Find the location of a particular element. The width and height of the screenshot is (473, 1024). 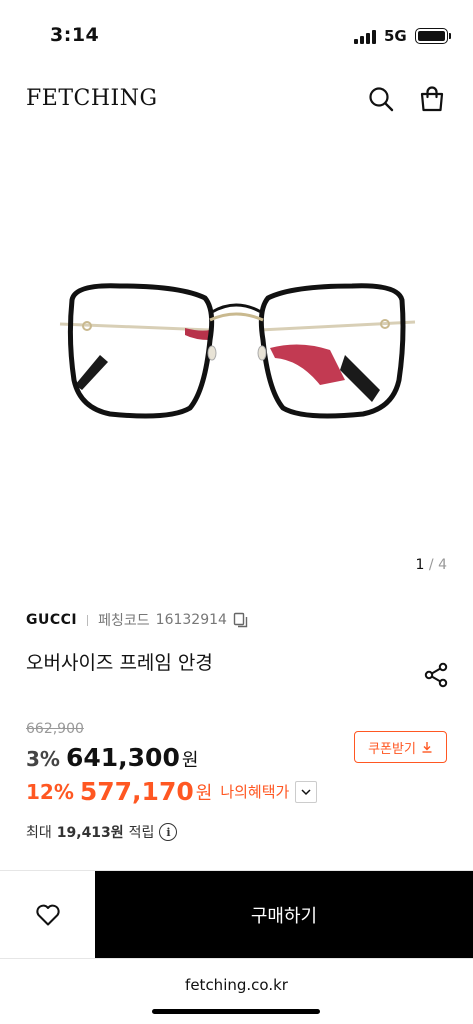

sale-price: 641,300 is located at coordinates (122, 757).